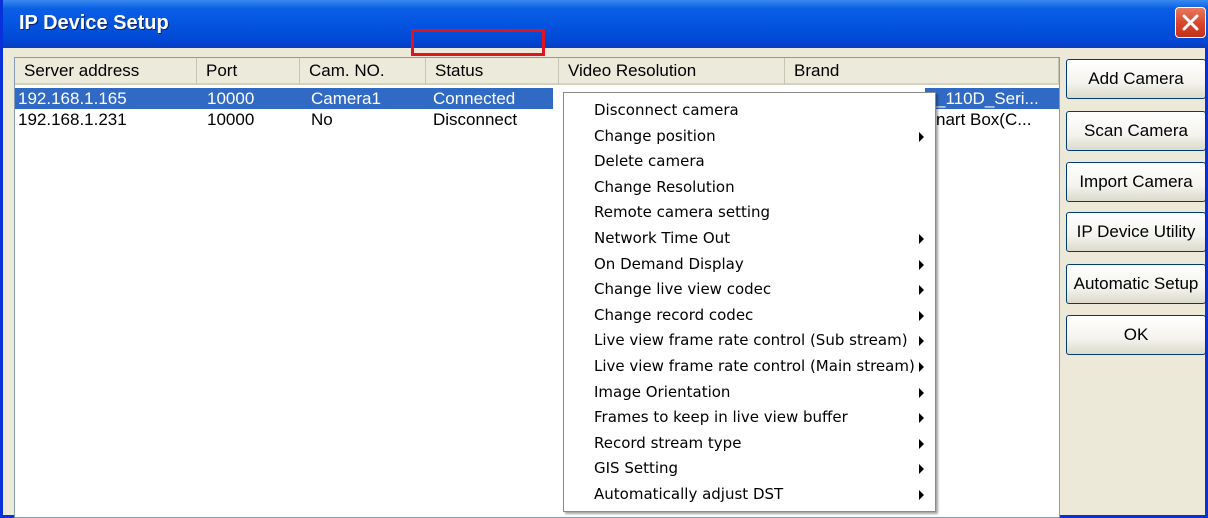  What do you see at coordinates (363, 71) in the screenshot?
I see `column-header-cam-no: Cam. NO.` at bounding box center [363, 71].